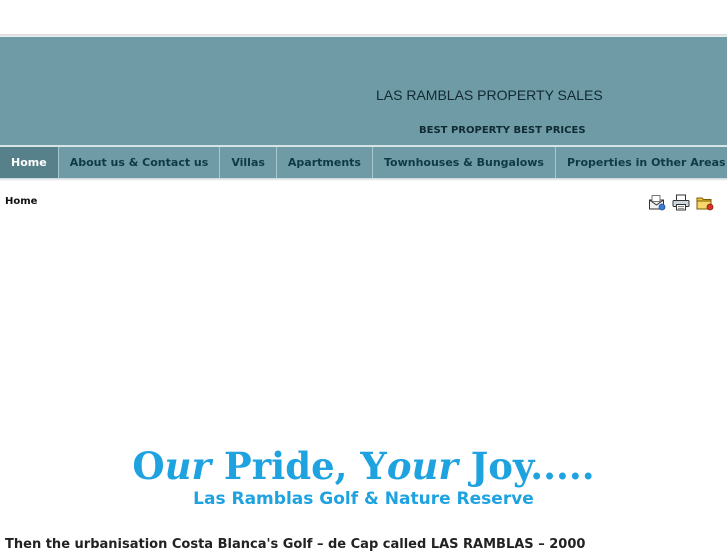 Image resolution: width=727 pixels, height=552 pixels. What do you see at coordinates (705, 202) in the screenshot?
I see `pdf-icon` at bounding box center [705, 202].